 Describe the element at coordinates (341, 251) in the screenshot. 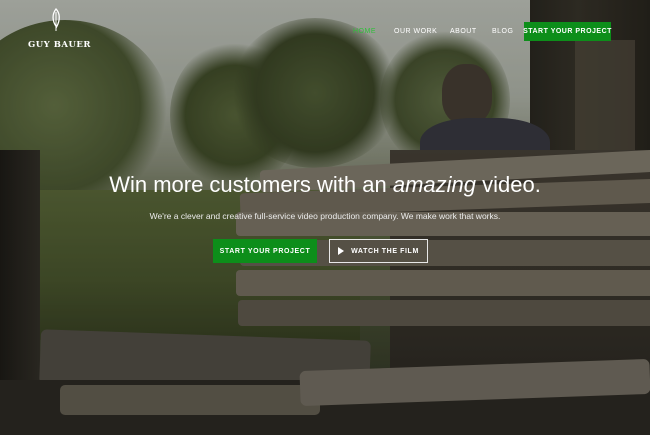

I see `play-icon` at that location.